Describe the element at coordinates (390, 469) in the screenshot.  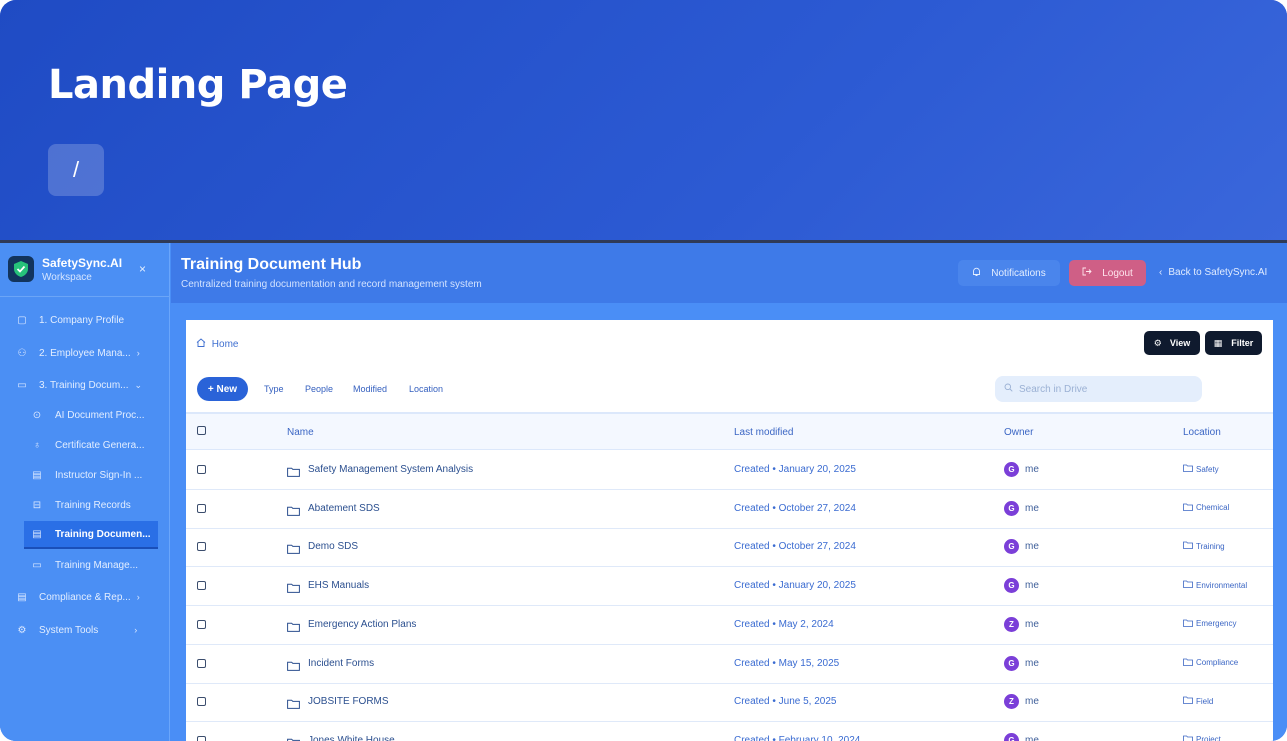
I see `file-name: Safety Management System Analysis` at that location.